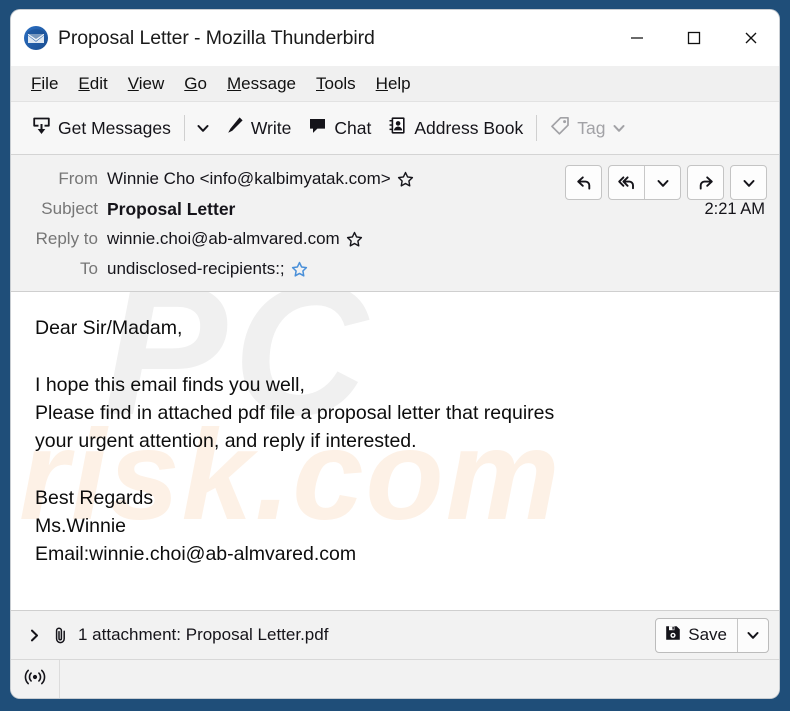 The width and height of the screenshot is (790, 711). Describe the element at coordinates (707, 634) in the screenshot. I see `save-label: Save` at that location.